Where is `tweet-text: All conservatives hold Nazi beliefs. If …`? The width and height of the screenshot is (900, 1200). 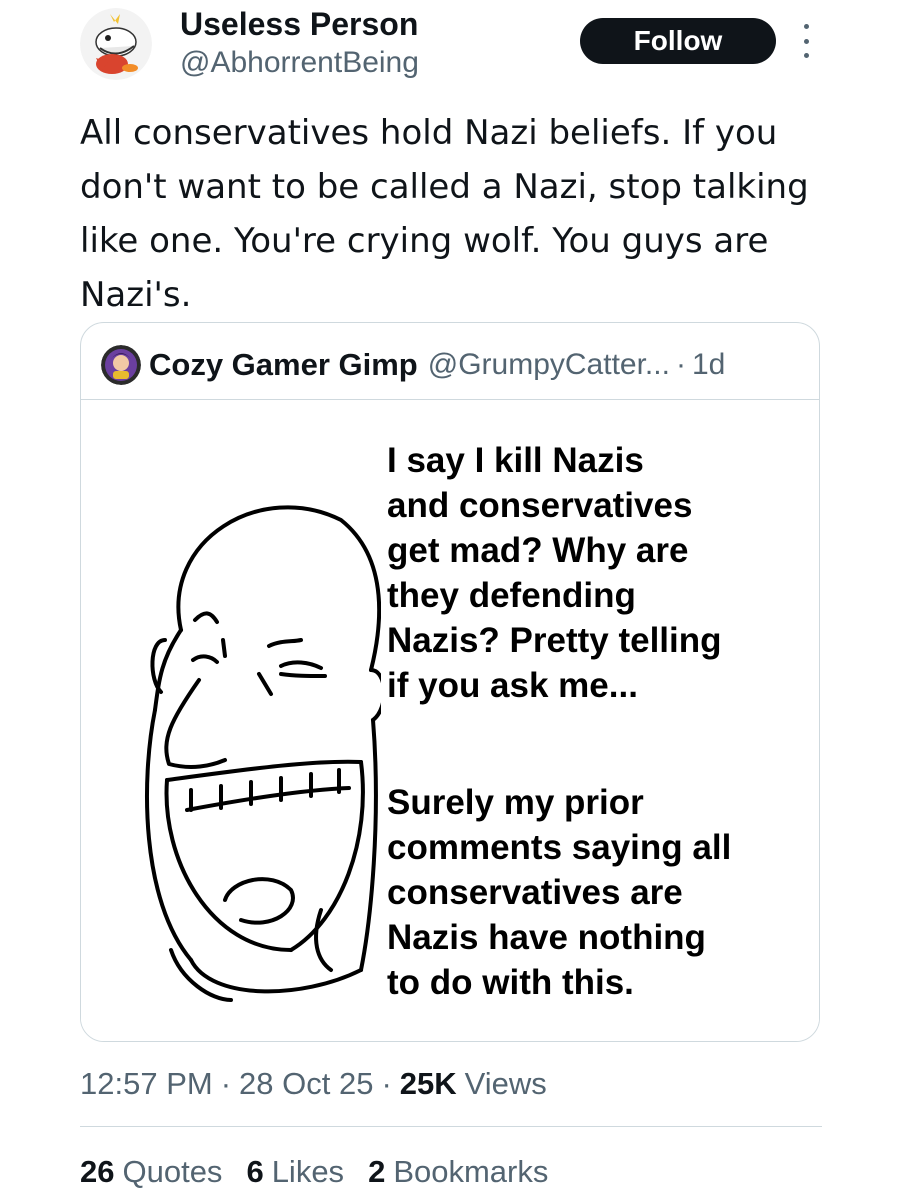 tweet-text: All conservatives hold Nazi beliefs. If … is located at coordinates (444, 214).